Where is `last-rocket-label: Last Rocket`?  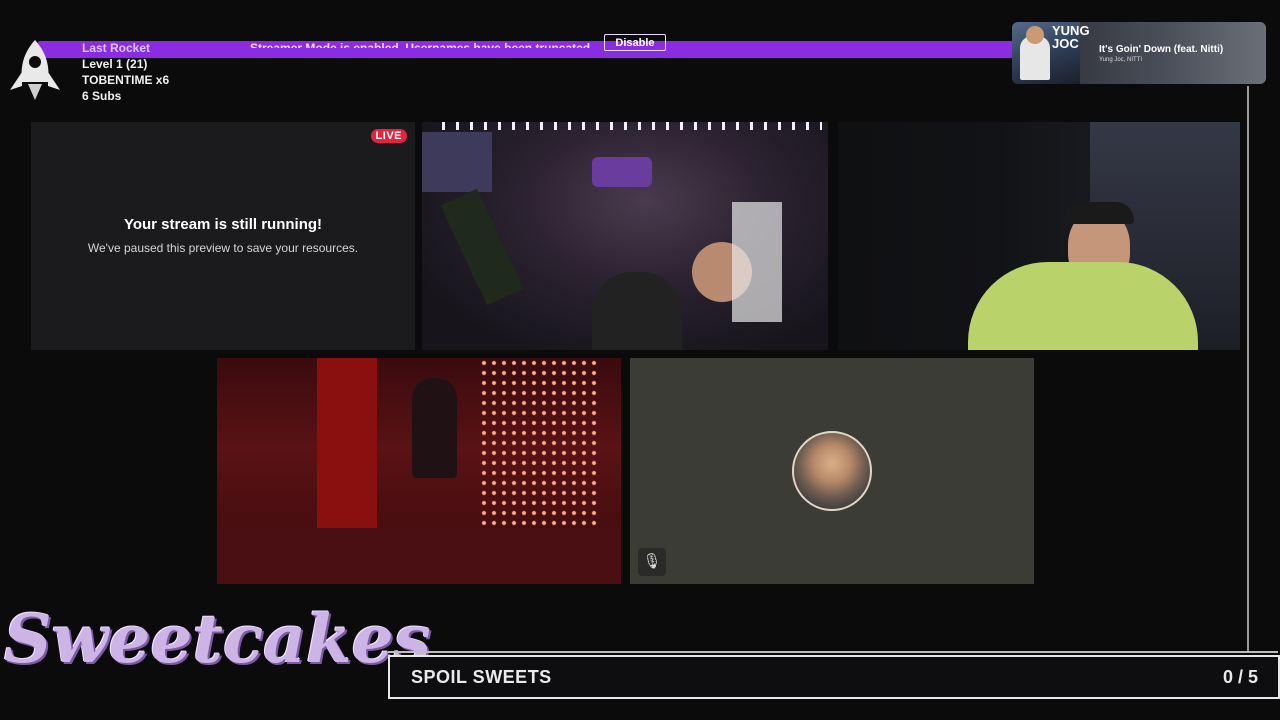
last-rocket-label: Last Rocket is located at coordinates (116, 48).